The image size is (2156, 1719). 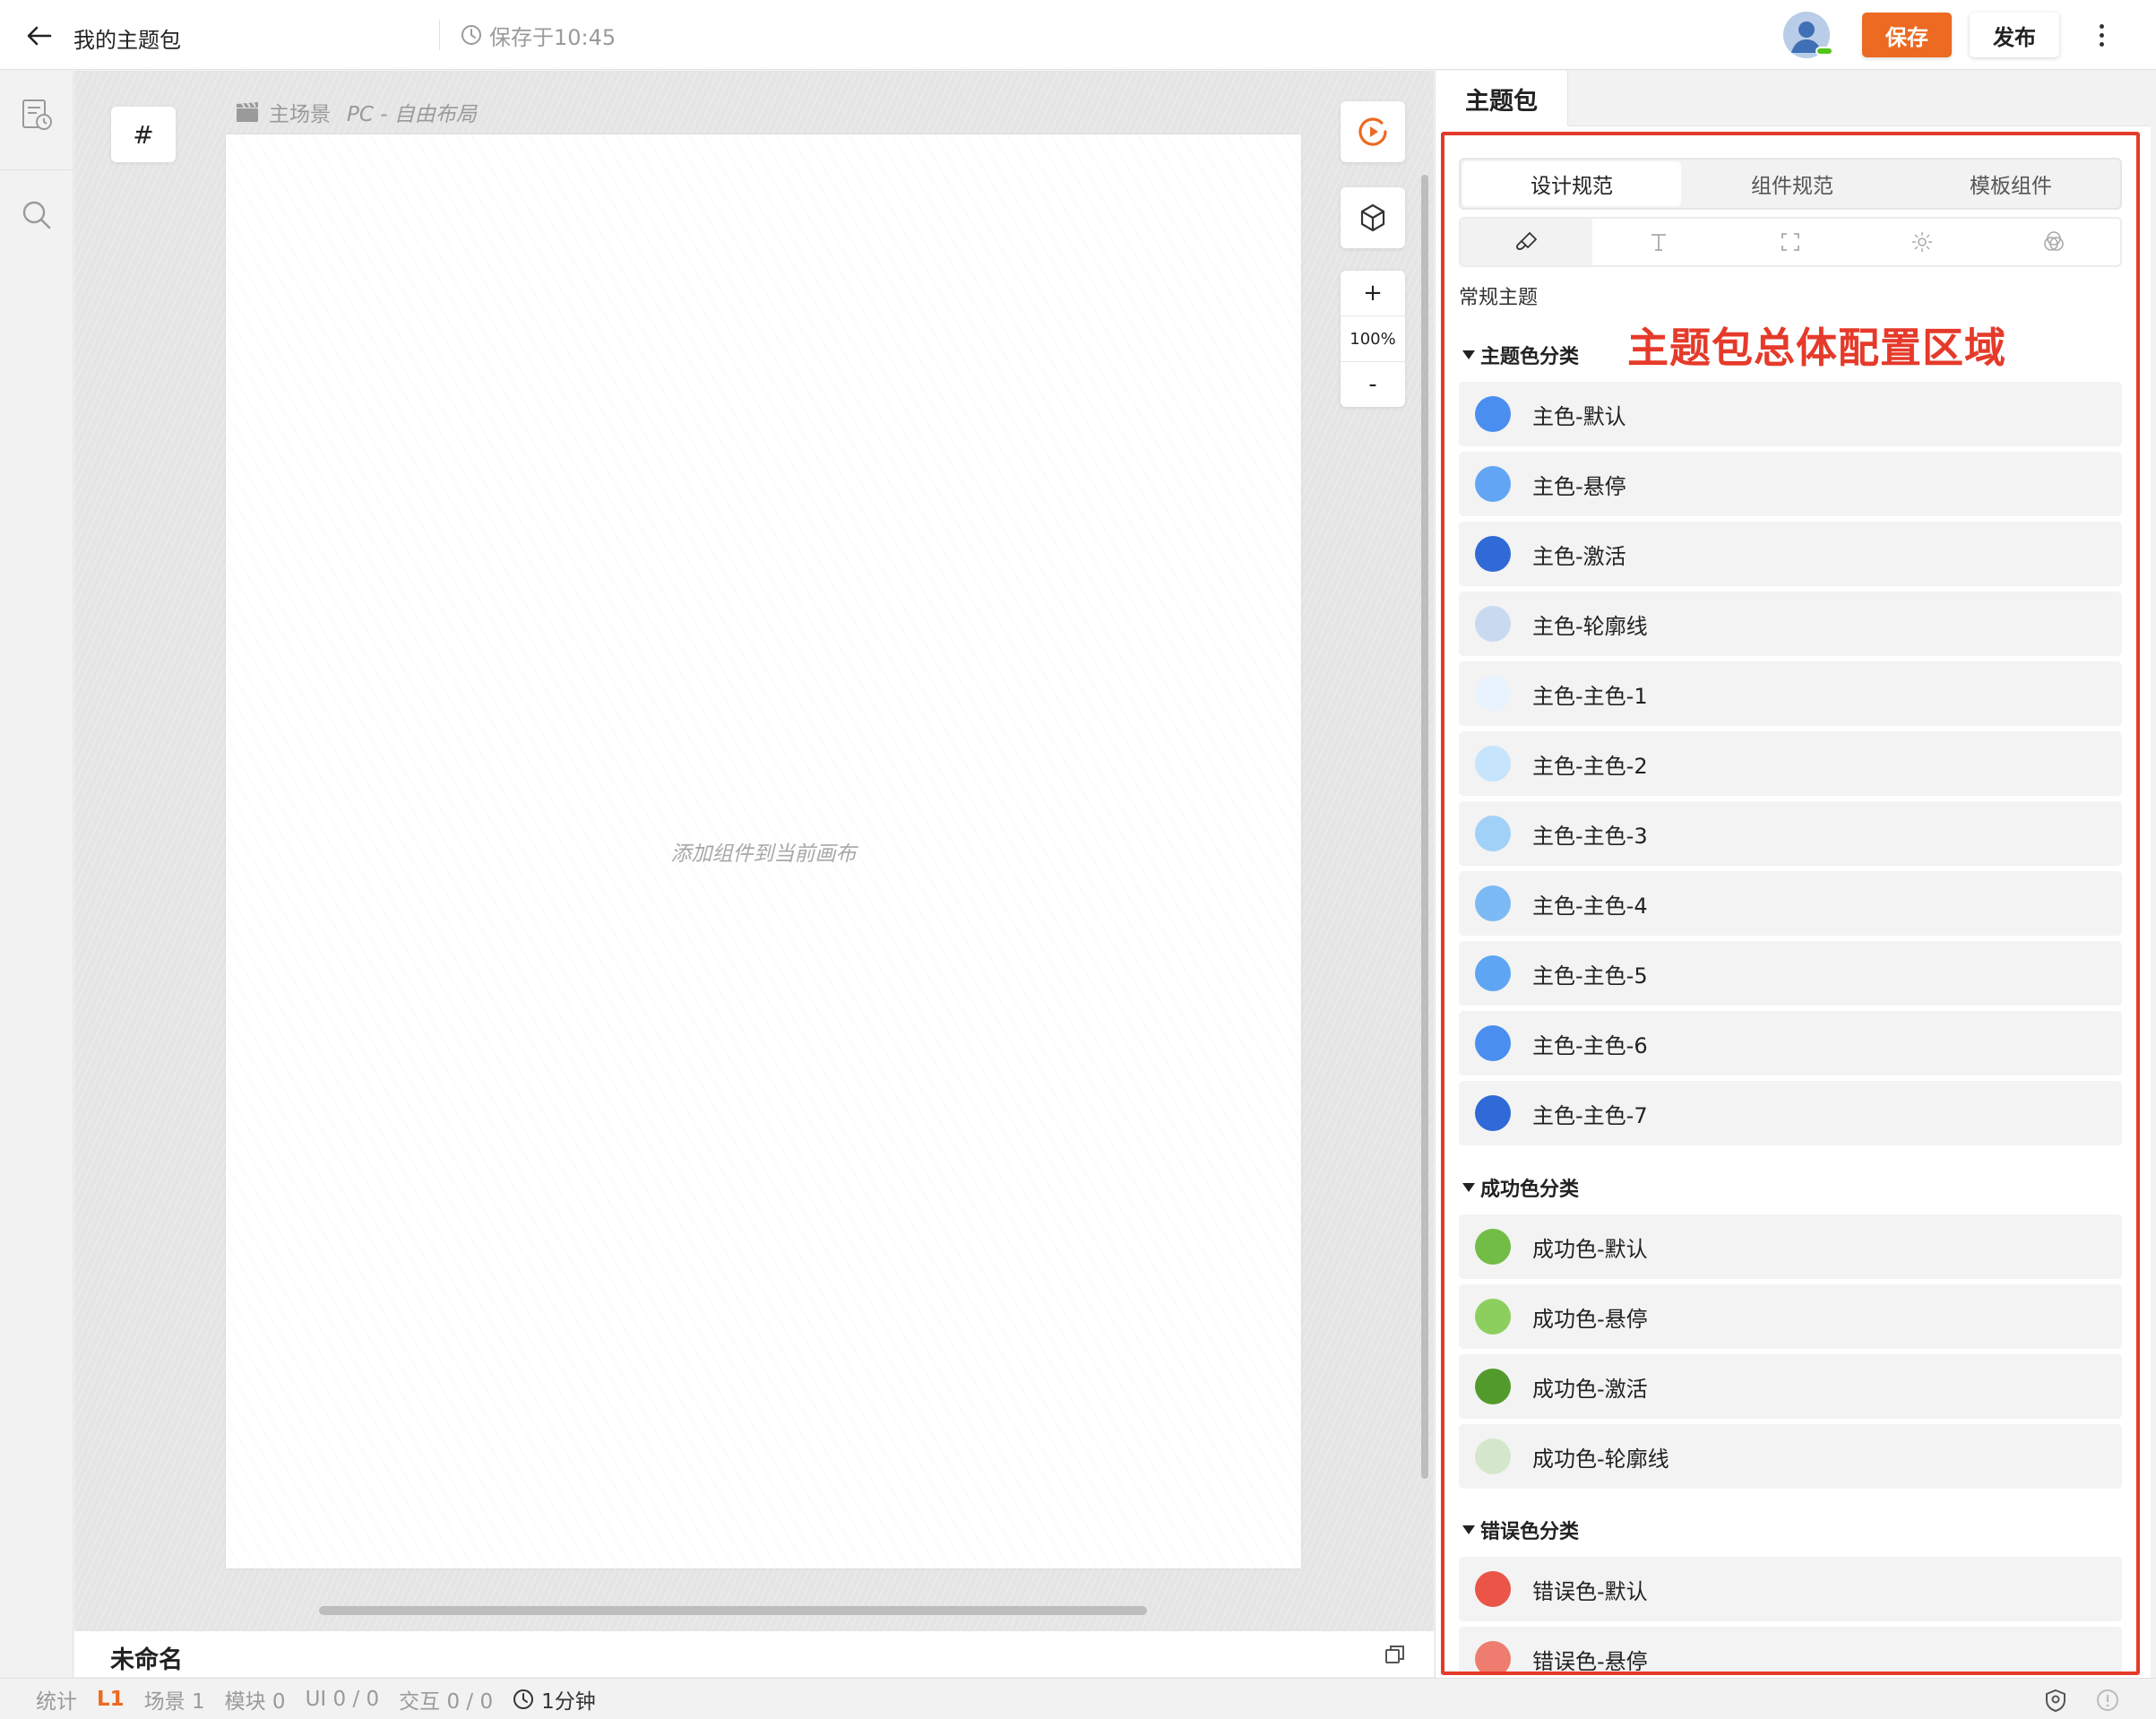 What do you see at coordinates (2054, 242) in the screenshot?
I see `blend-icon` at bounding box center [2054, 242].